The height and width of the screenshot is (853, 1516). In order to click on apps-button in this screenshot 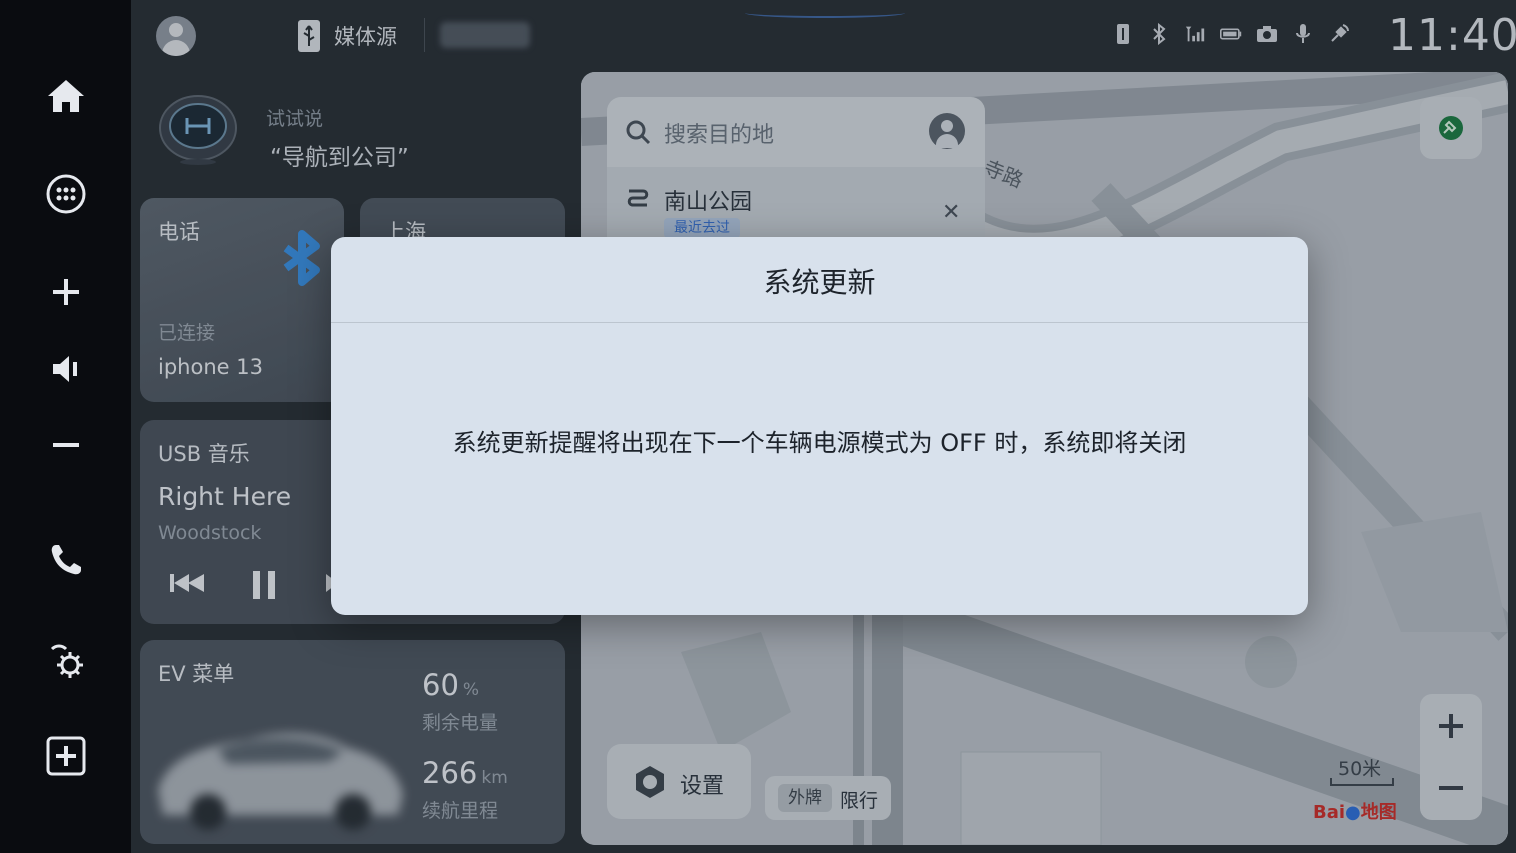, I will do `click(66, 194)`.